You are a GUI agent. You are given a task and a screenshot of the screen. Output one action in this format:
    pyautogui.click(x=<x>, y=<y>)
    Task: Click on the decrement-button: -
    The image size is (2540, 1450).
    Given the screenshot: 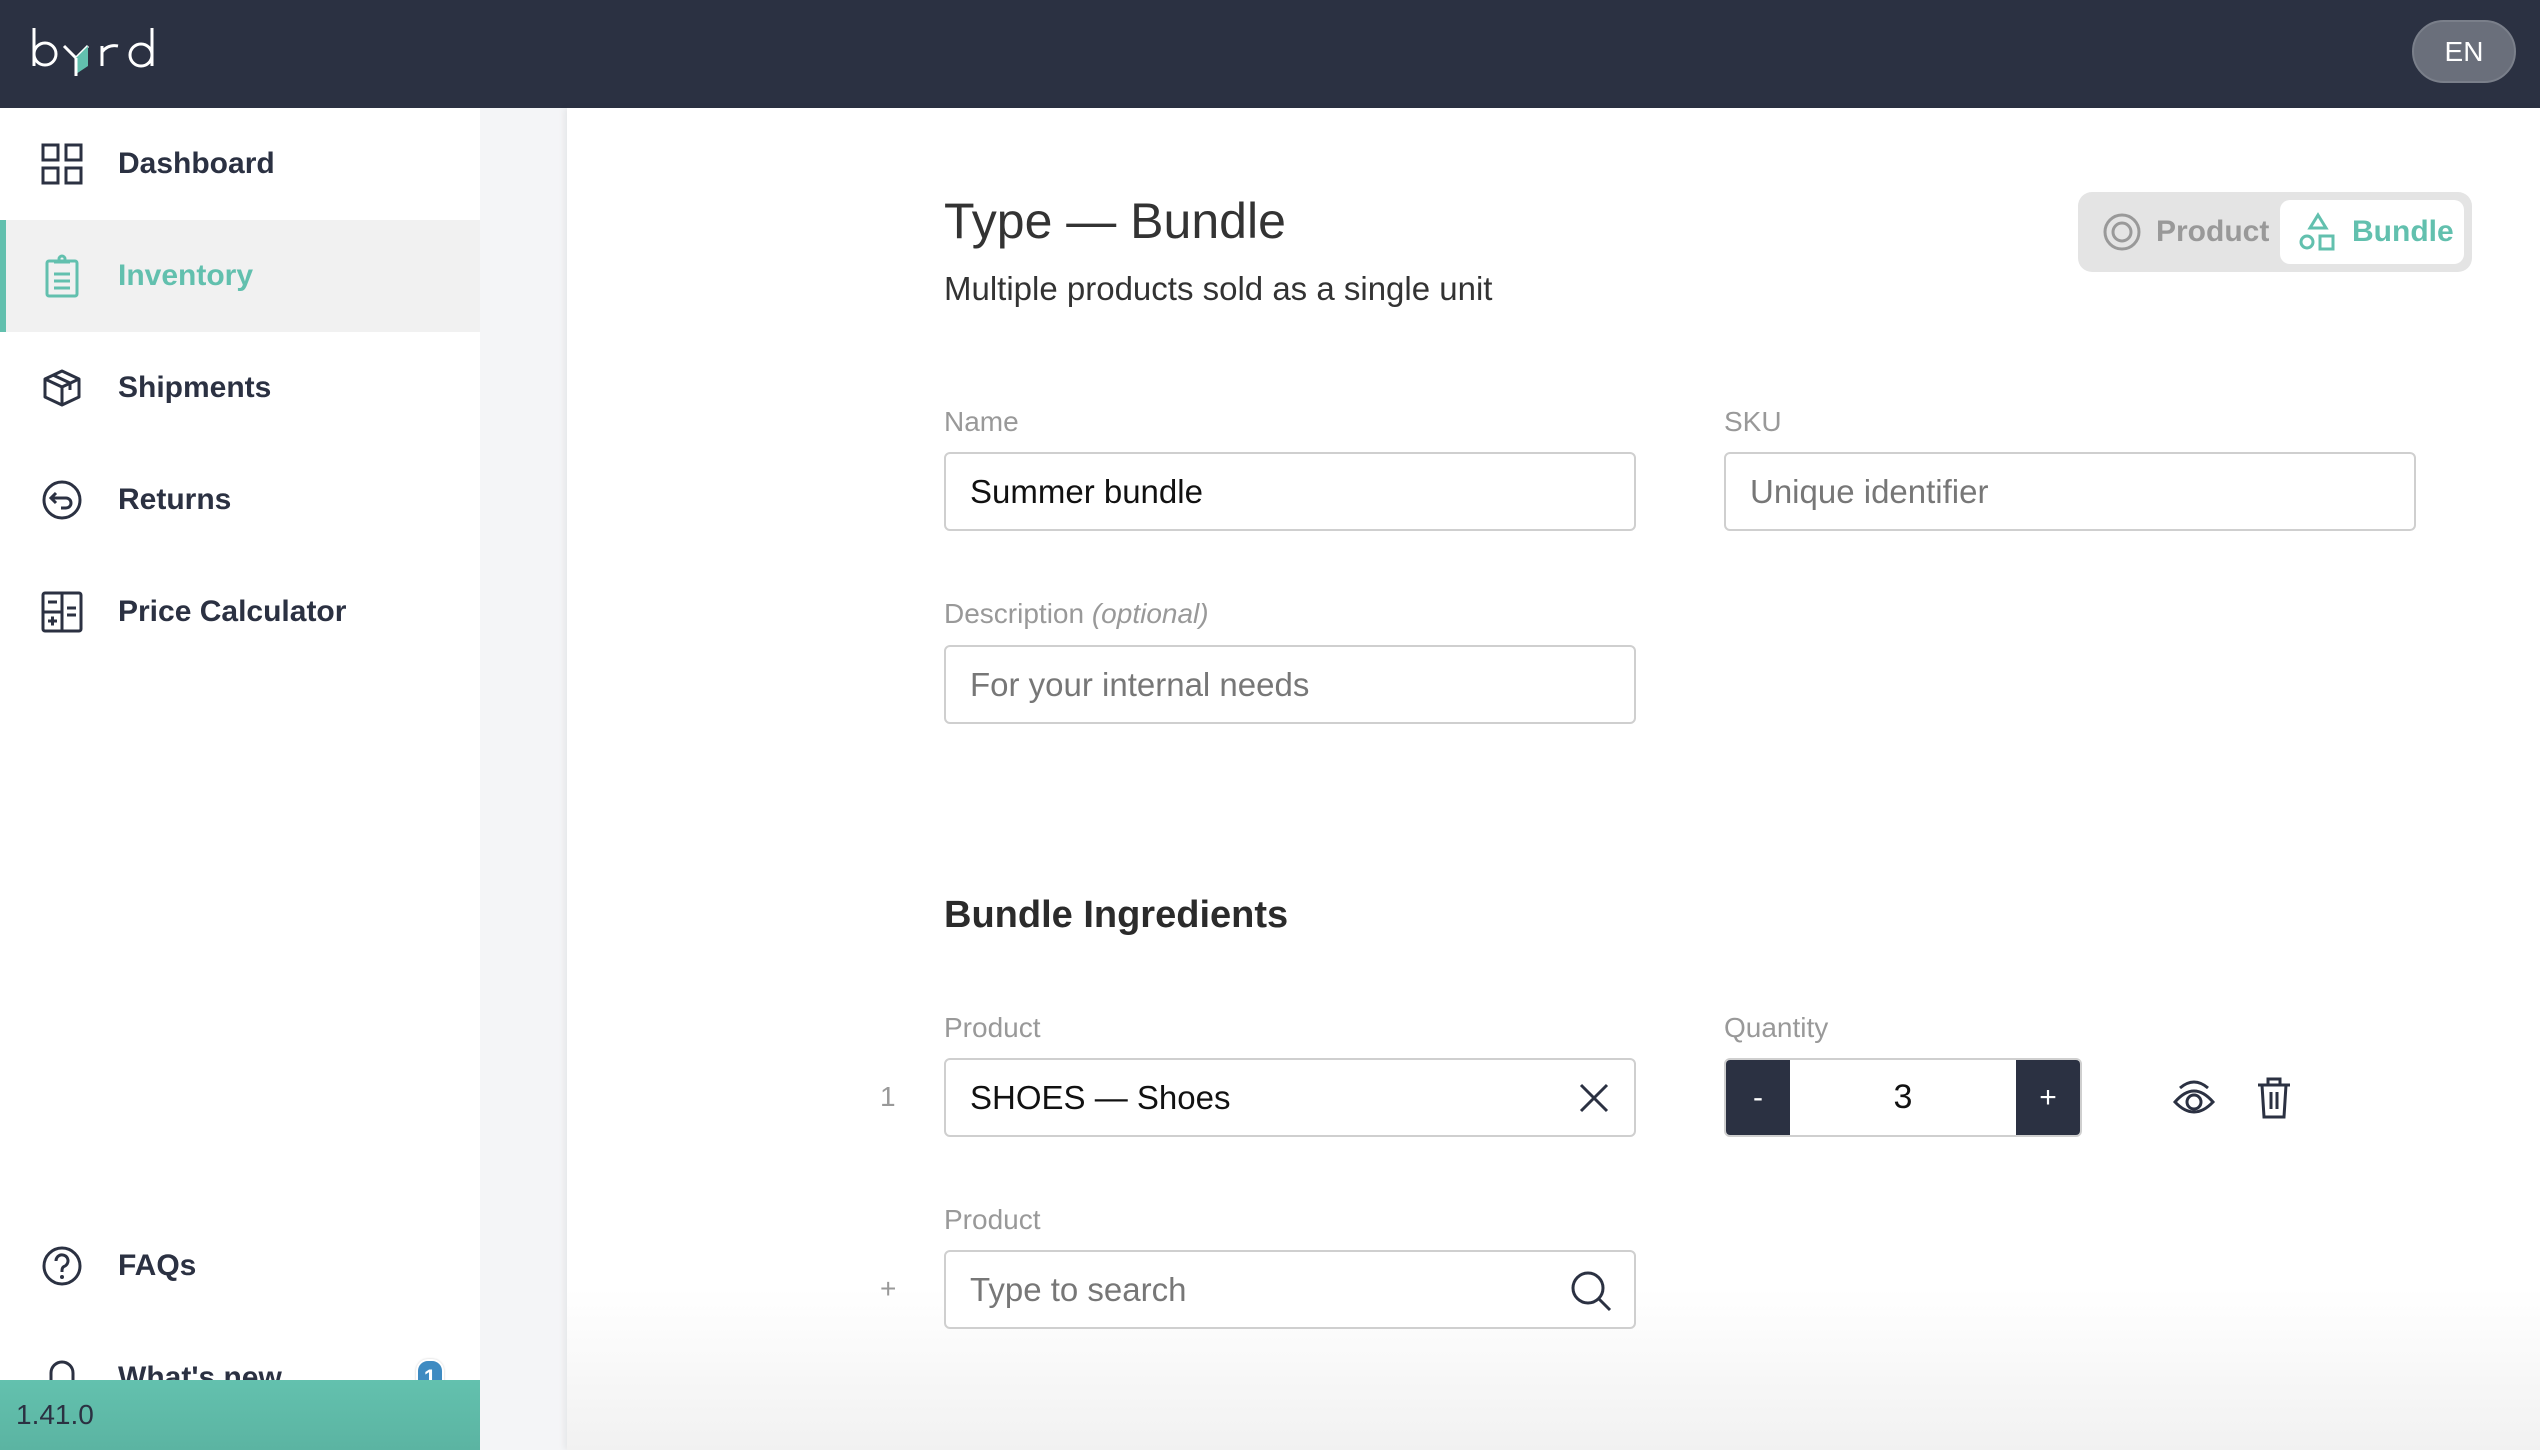 What is the action you would take?
    pyautogui.click(x=1758, y=1097)
    